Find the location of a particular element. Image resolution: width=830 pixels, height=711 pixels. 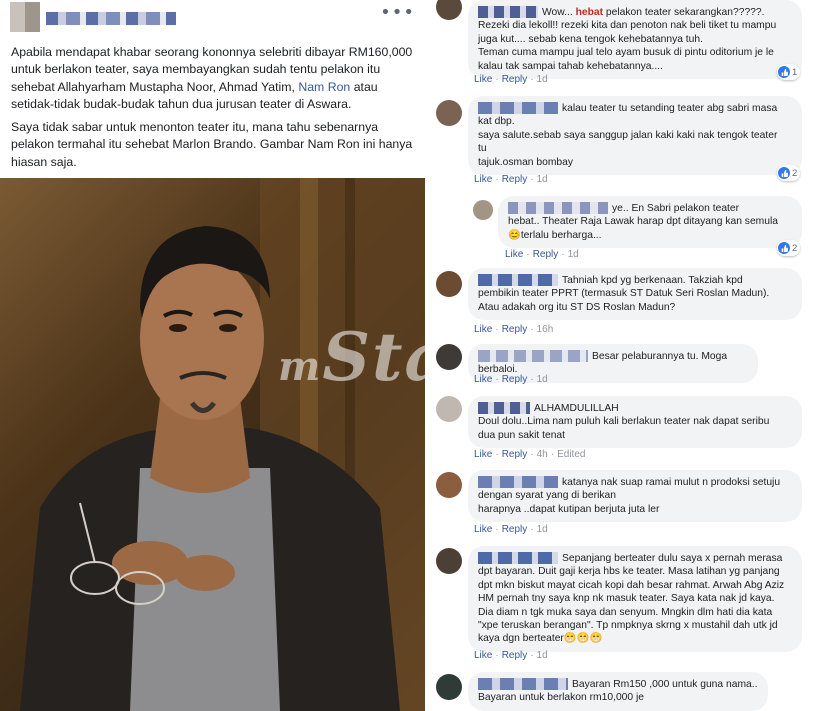

mention-link: Nam Ron is located at coordinates (324, 87).